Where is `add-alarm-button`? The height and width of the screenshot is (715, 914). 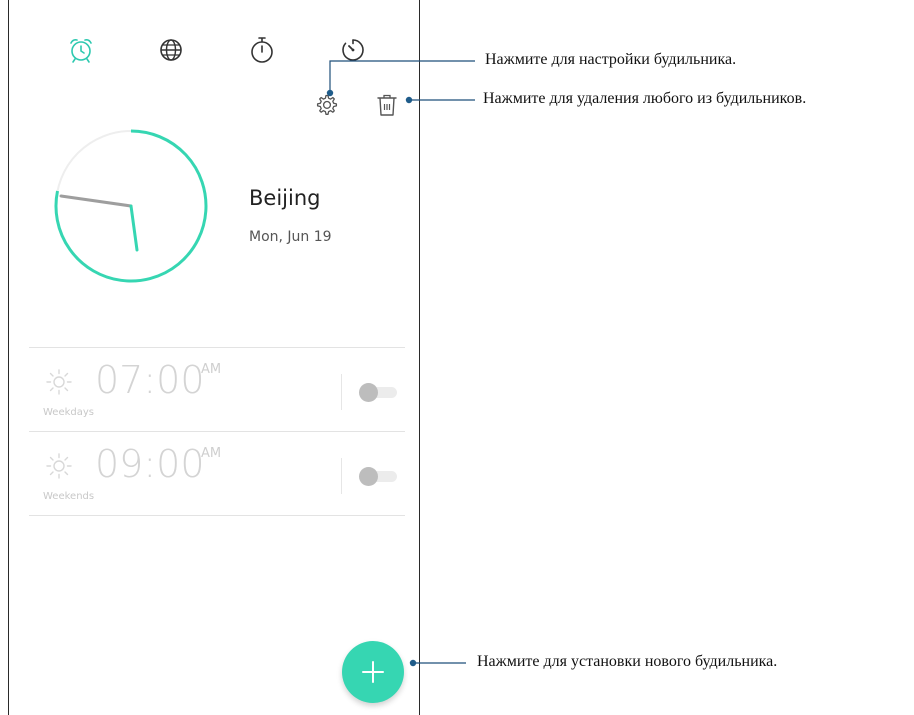 add-alarm-button is located at coordinates (373, 672).